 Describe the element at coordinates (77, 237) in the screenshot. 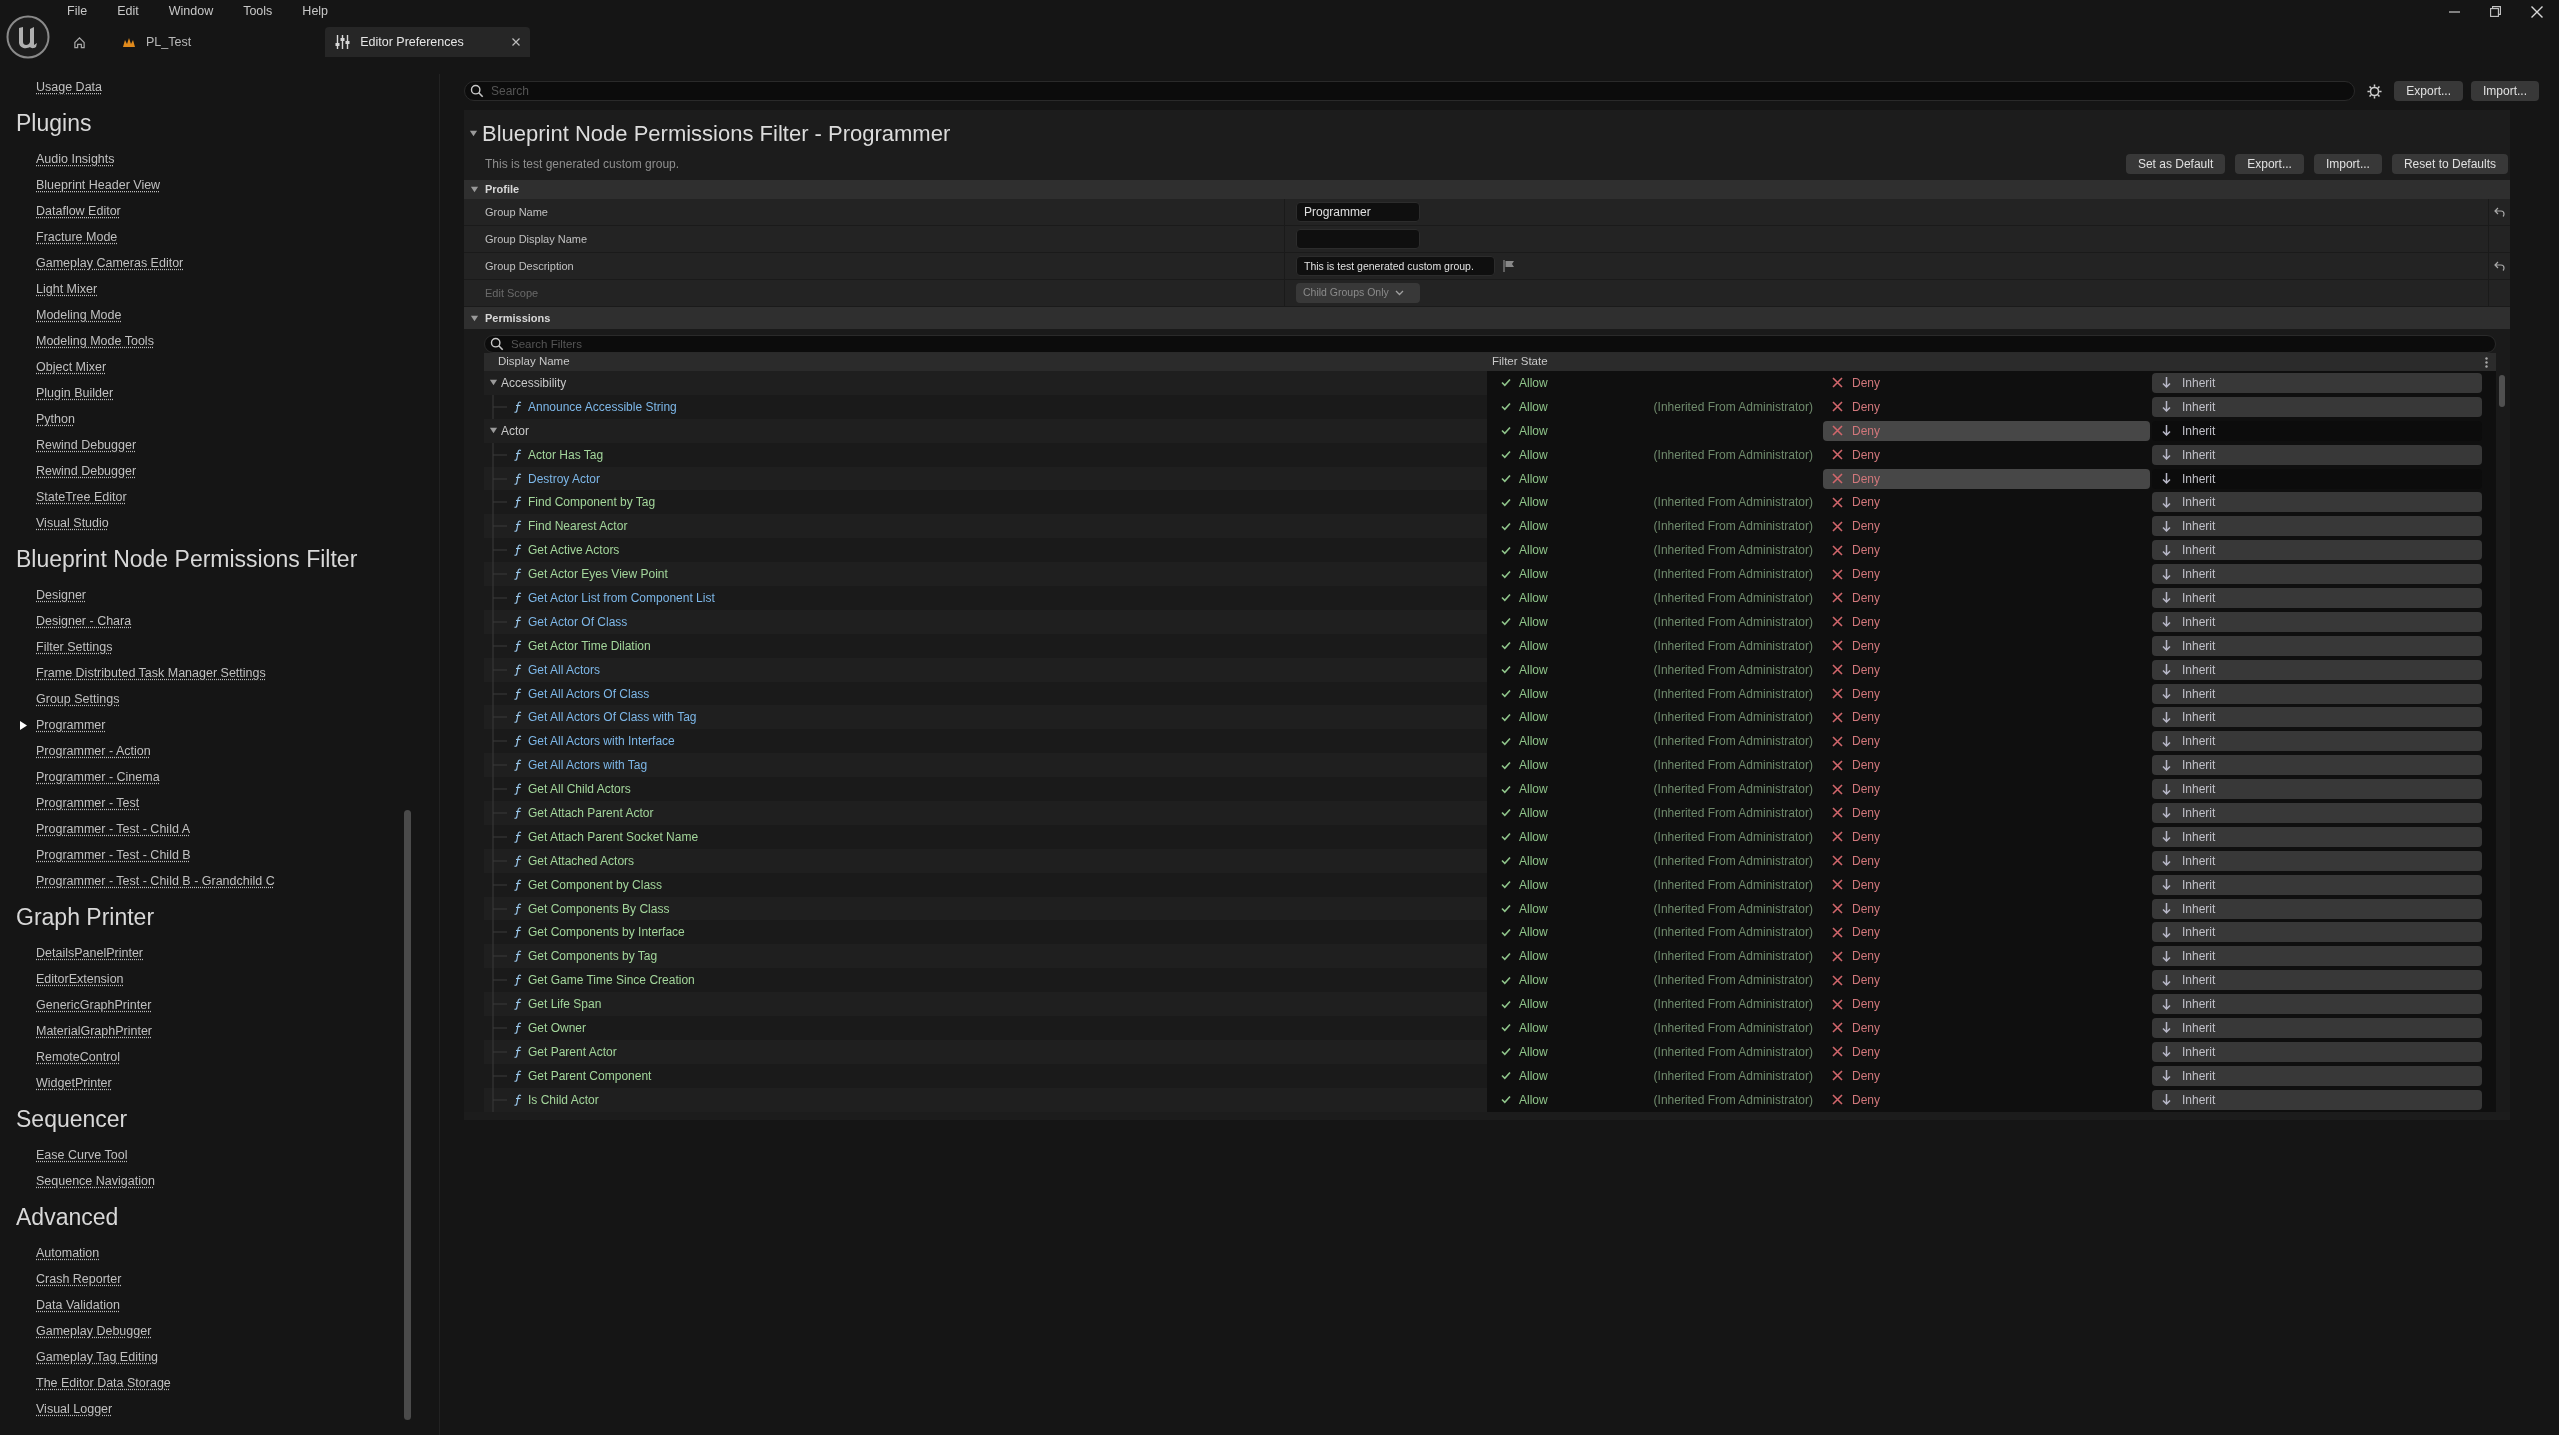

I see `sidebar-link: Fracture Mode` at that location.